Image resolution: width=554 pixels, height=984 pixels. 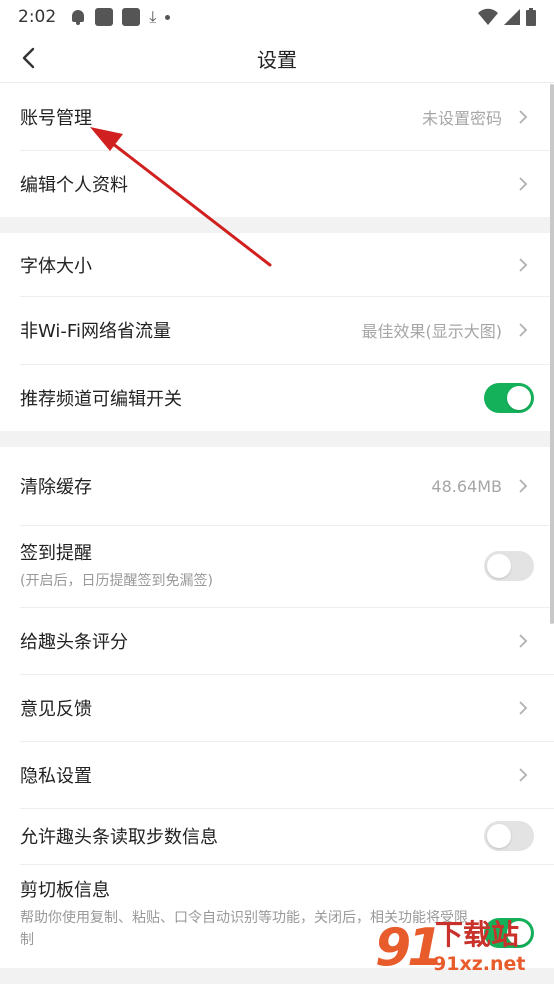 I want to click on step-data-toggle, so click(x=509, y=836).